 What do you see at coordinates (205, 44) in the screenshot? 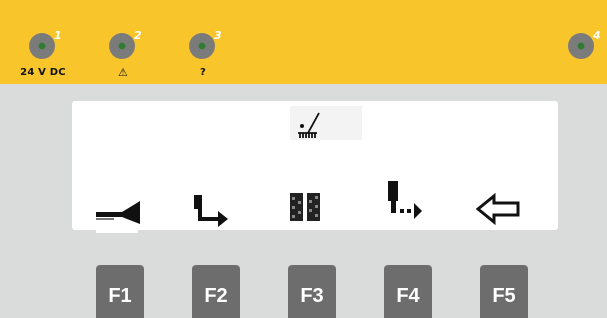
I see `led-indicator-icon: 3` at bounding box center [205, 44].